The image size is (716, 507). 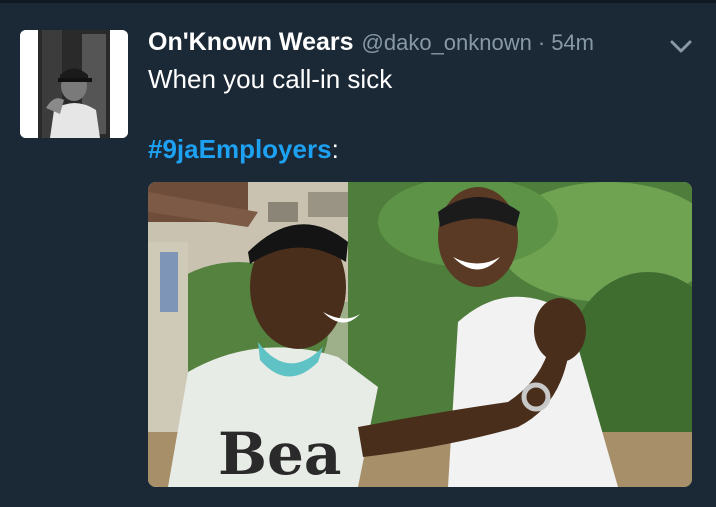 I want to click on chevron-down-icon, so click(x=681, y=46).